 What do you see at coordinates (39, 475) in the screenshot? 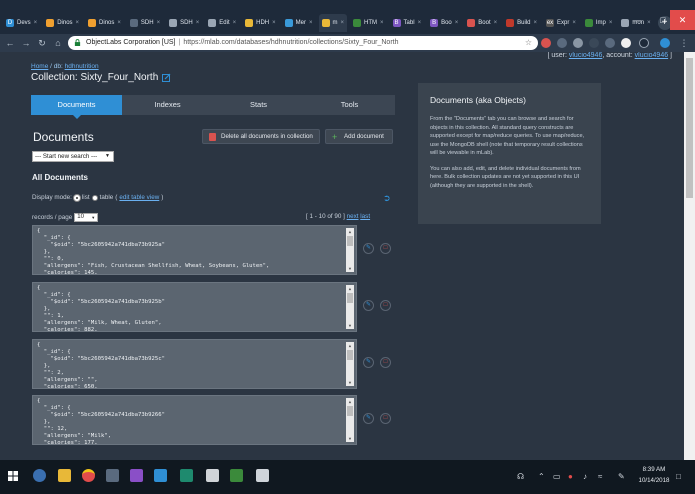
I see `search-icon` at bounding box center [39, 475].